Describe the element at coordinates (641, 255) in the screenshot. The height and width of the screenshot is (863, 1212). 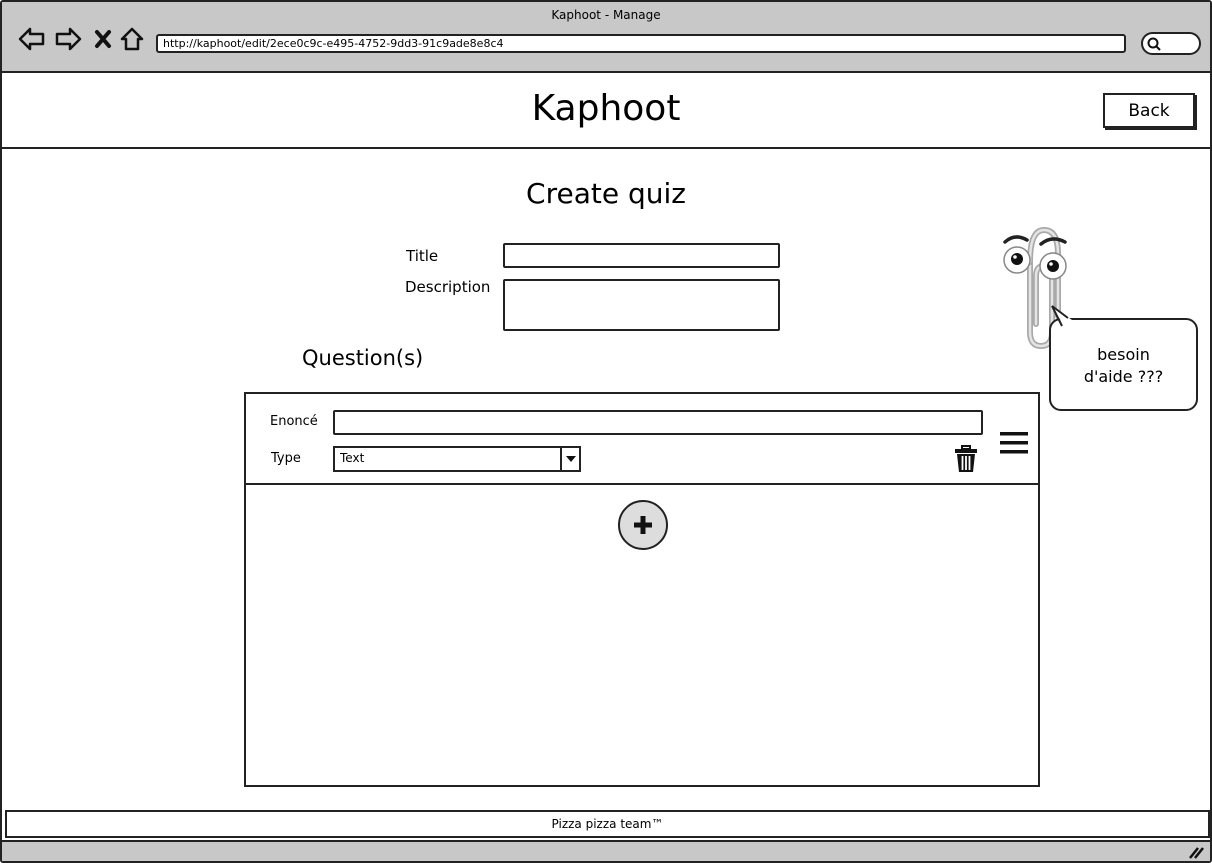
I see `title-field` at that location.